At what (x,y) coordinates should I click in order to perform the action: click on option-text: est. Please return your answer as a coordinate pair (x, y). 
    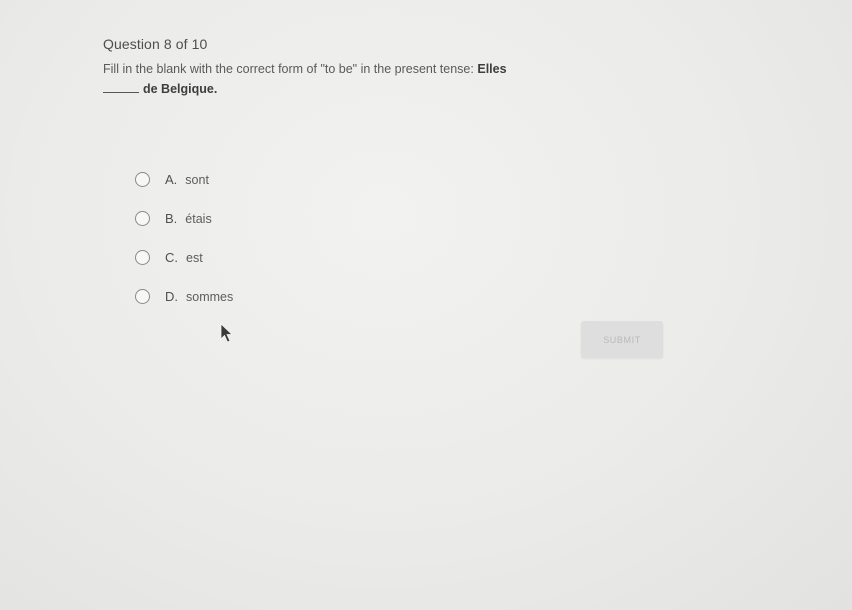
    Looking at the image, I should click on (194, 257).